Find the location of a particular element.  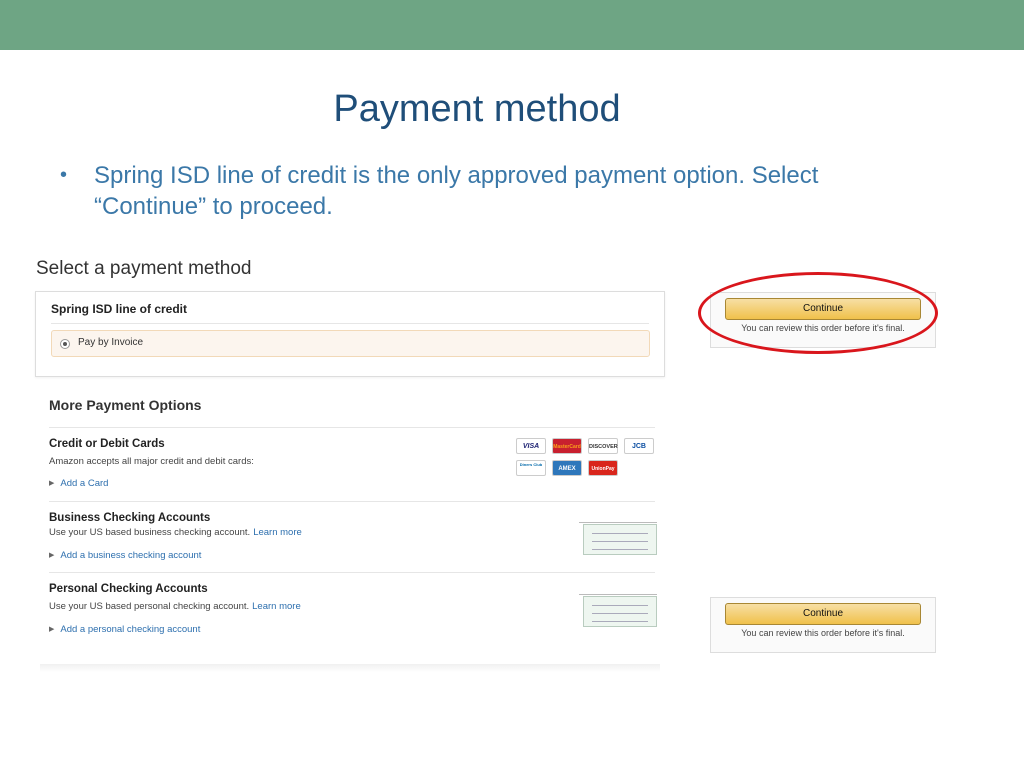

pay-by-invoice-option: Pay by Invoice is located at coordinates (350, 343).